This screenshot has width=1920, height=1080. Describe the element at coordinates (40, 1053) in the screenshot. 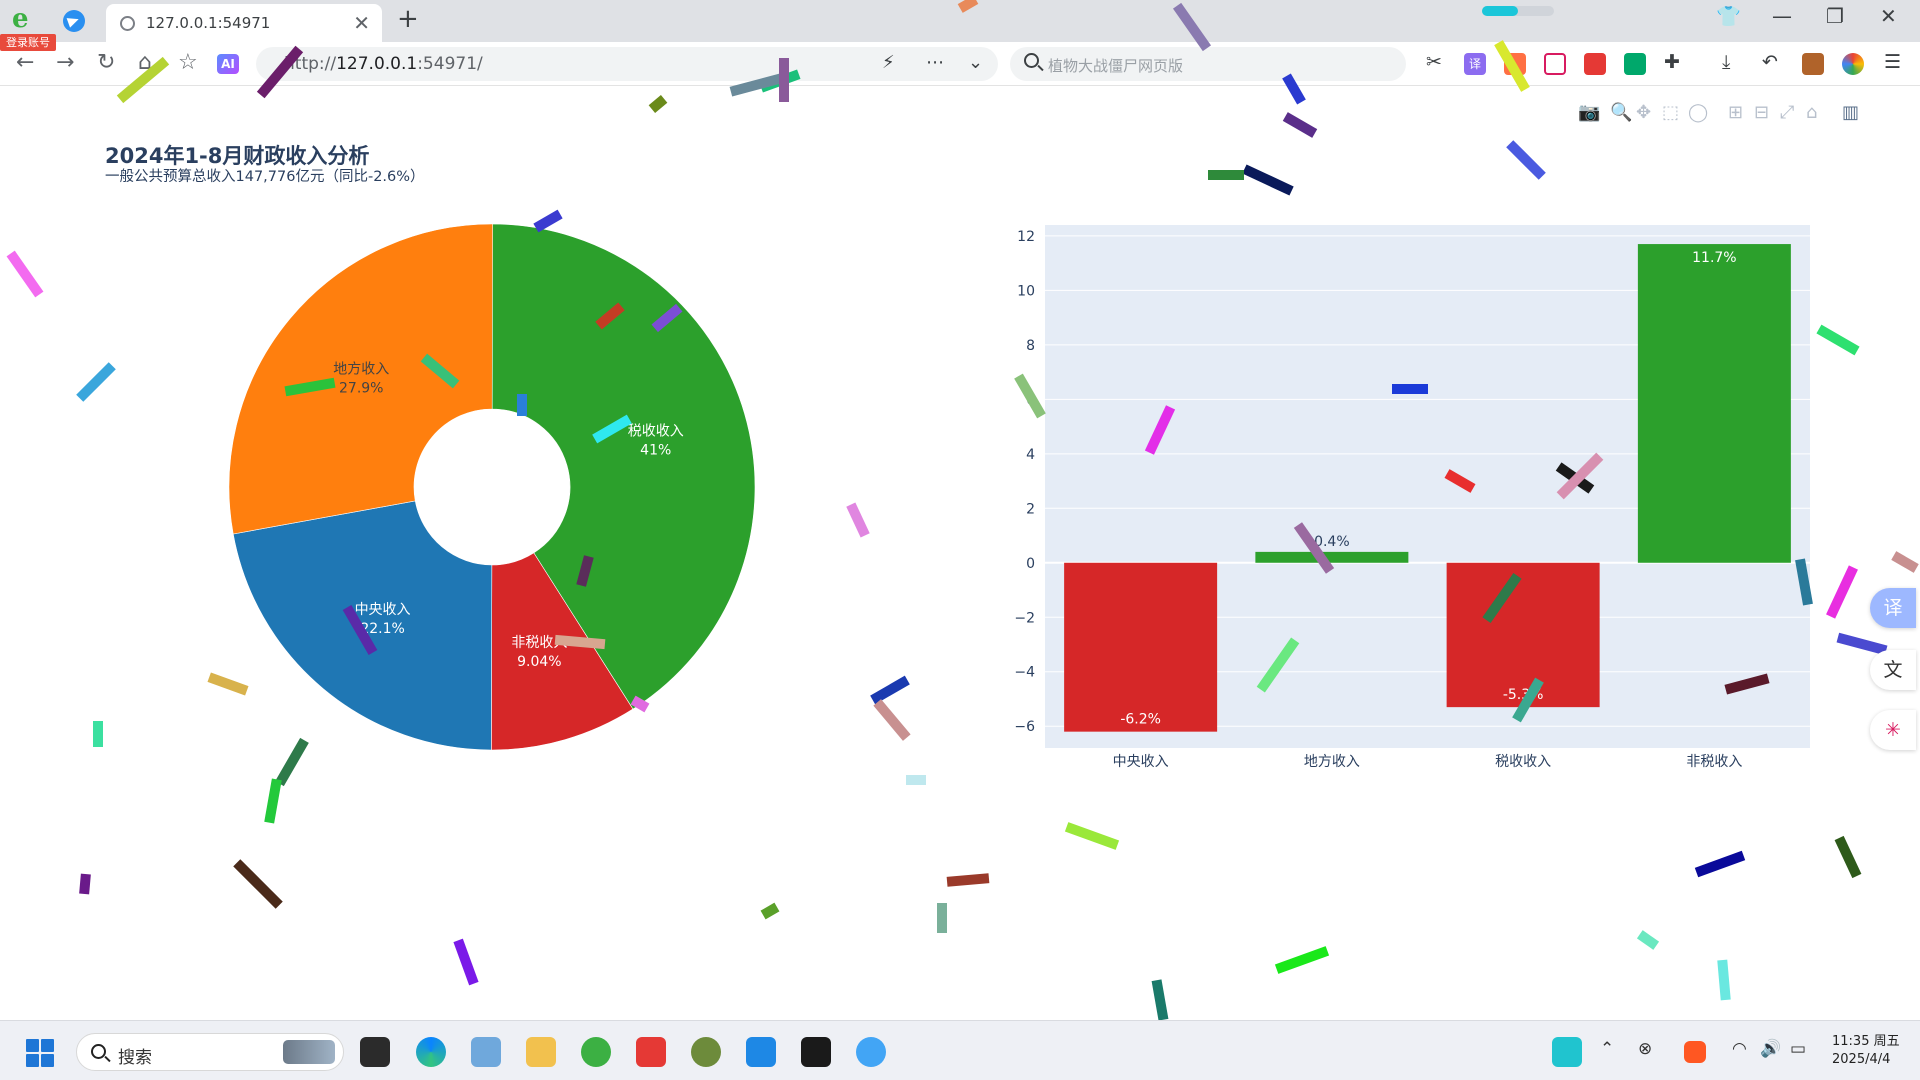

I see `windows-start-icon` at that location.